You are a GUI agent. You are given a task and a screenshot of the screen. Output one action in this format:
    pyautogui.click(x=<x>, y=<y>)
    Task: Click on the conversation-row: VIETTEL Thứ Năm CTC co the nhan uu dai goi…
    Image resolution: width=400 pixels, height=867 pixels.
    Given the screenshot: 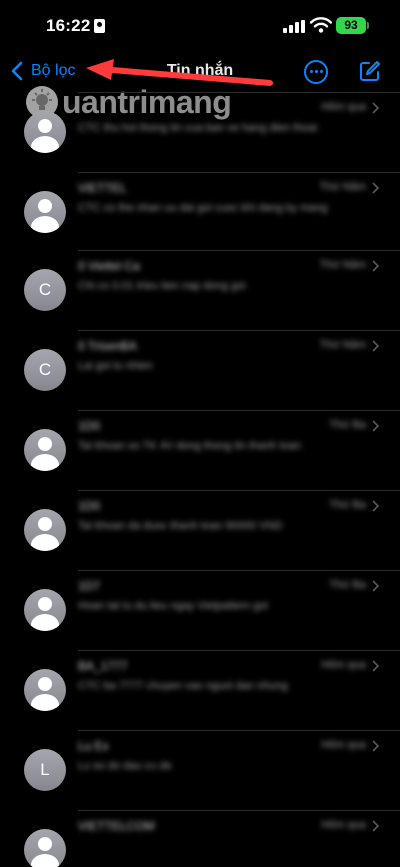 What is the action you would take?
    pyautogui.click(x=200, y=211)
    